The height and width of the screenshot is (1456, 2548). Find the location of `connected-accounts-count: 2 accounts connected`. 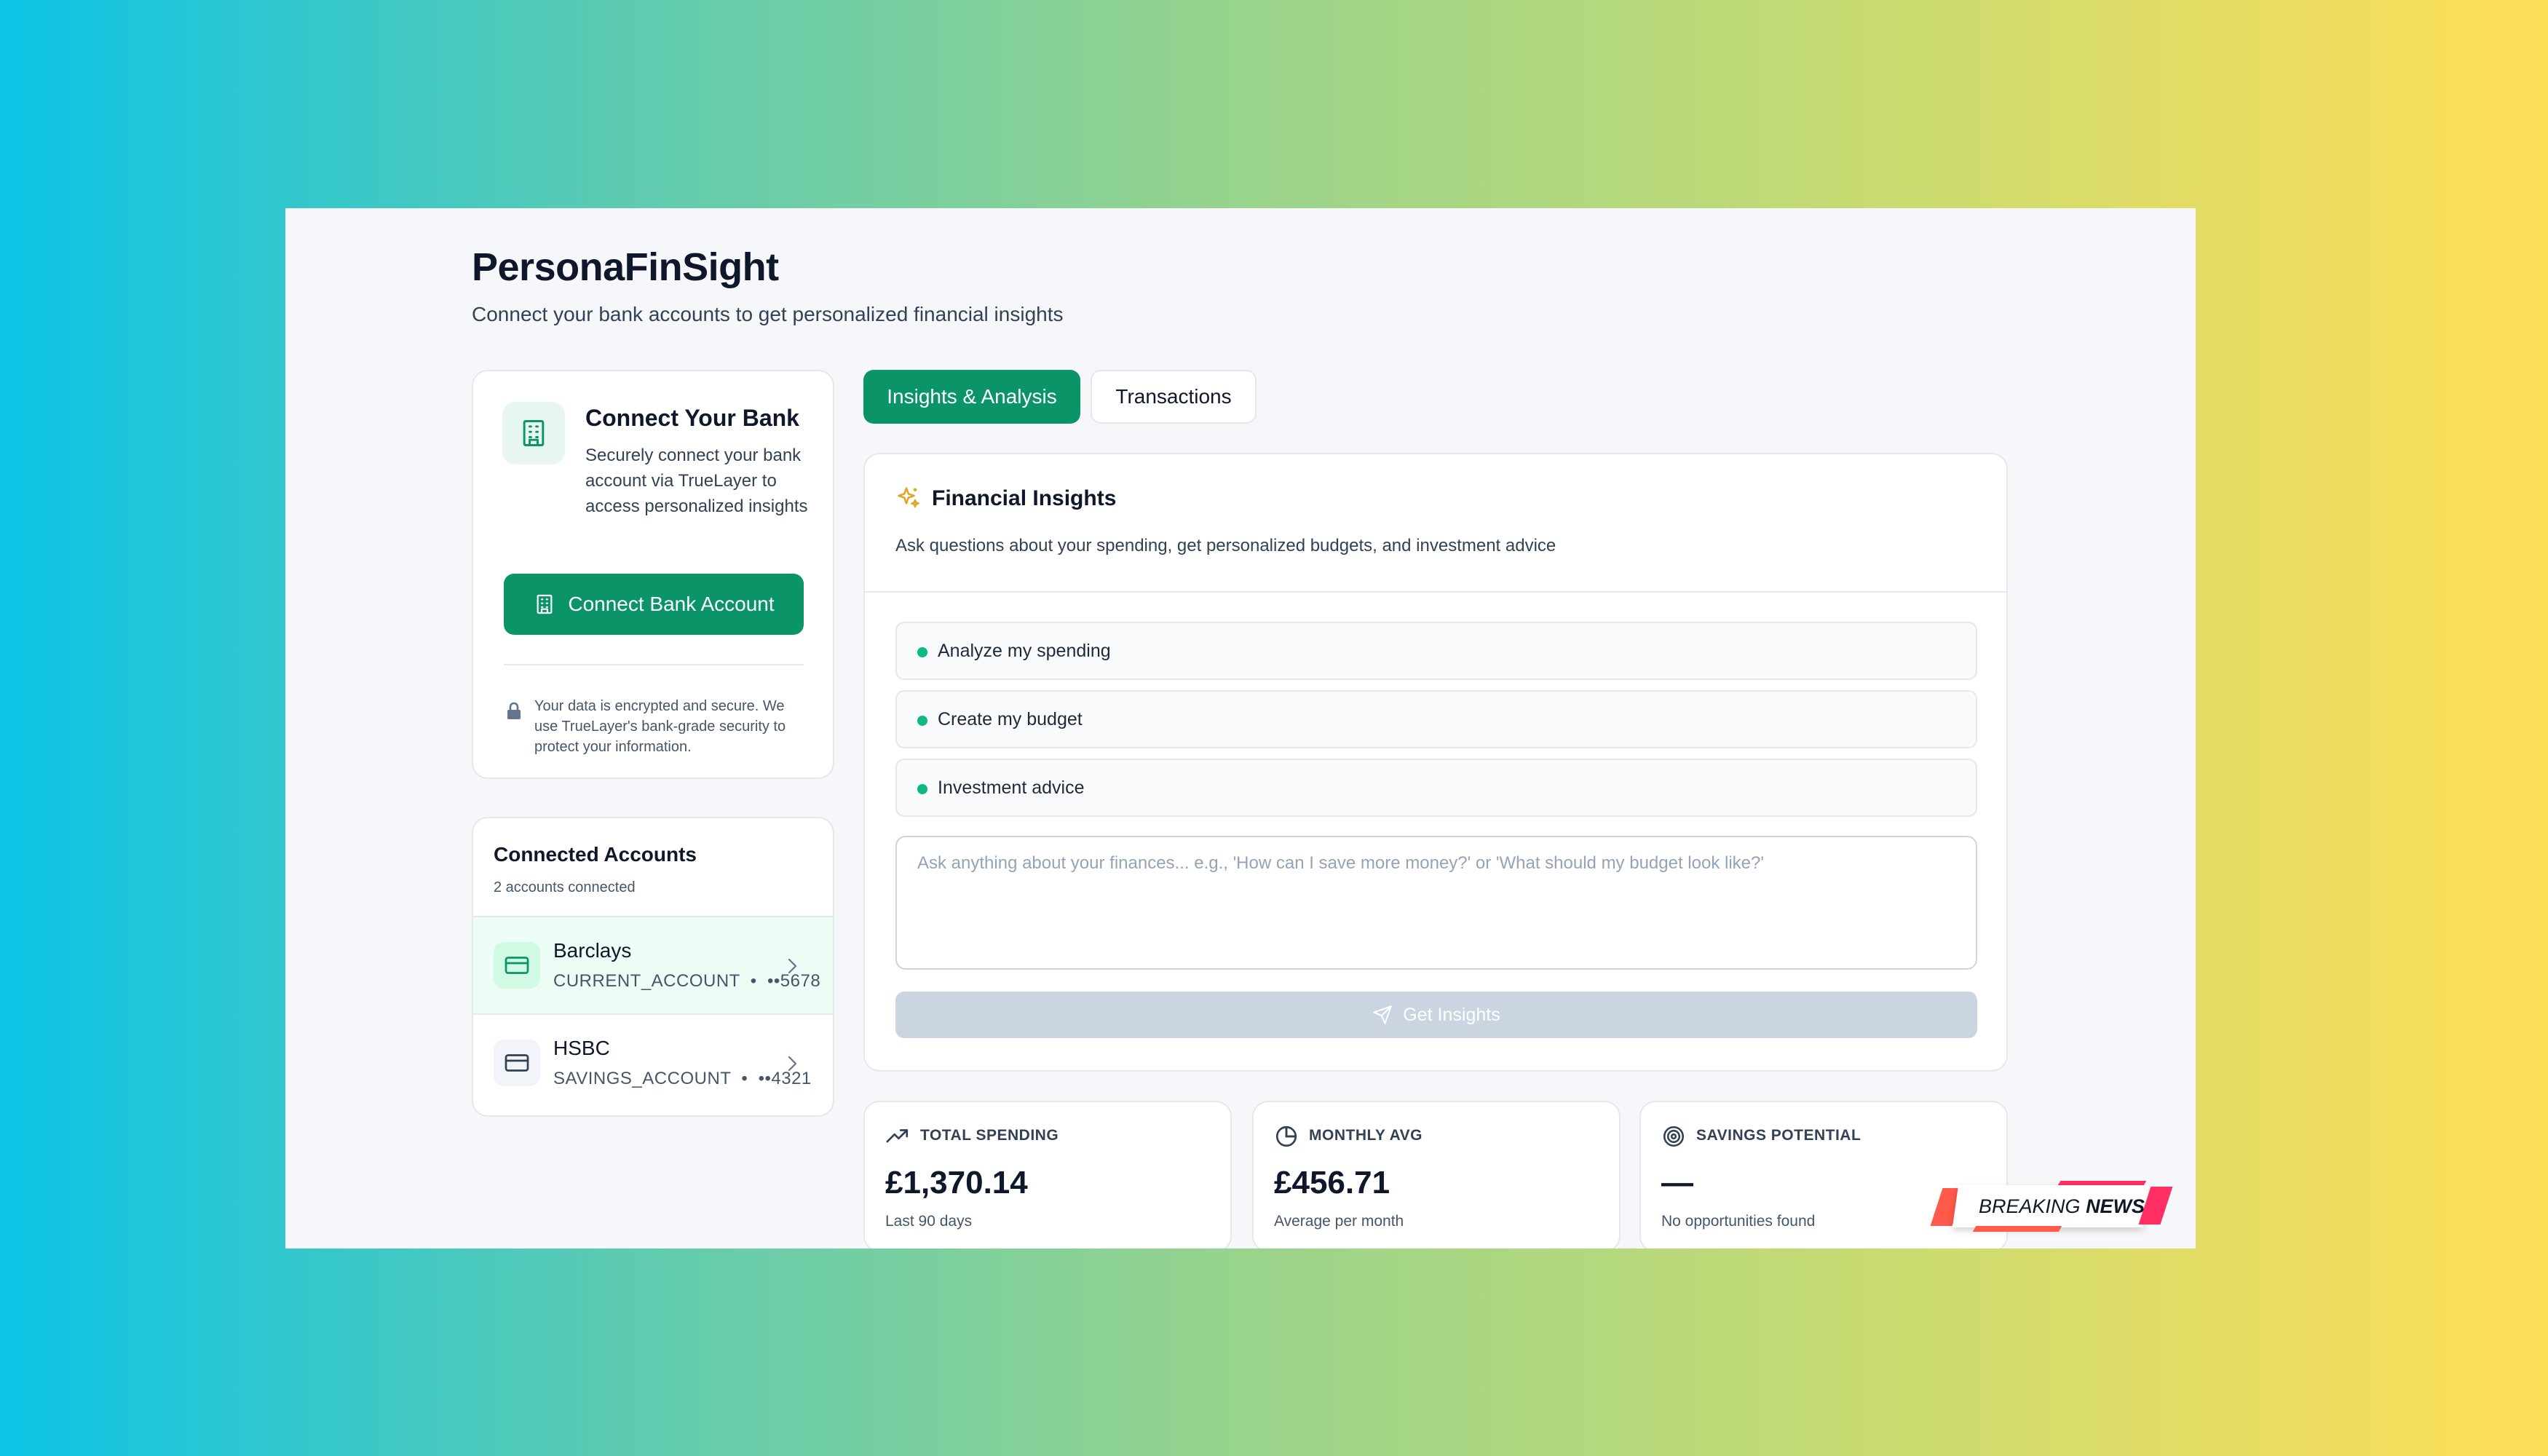

connected-accounts-count: 2 accounts connected is located at coordinates (565, 887).